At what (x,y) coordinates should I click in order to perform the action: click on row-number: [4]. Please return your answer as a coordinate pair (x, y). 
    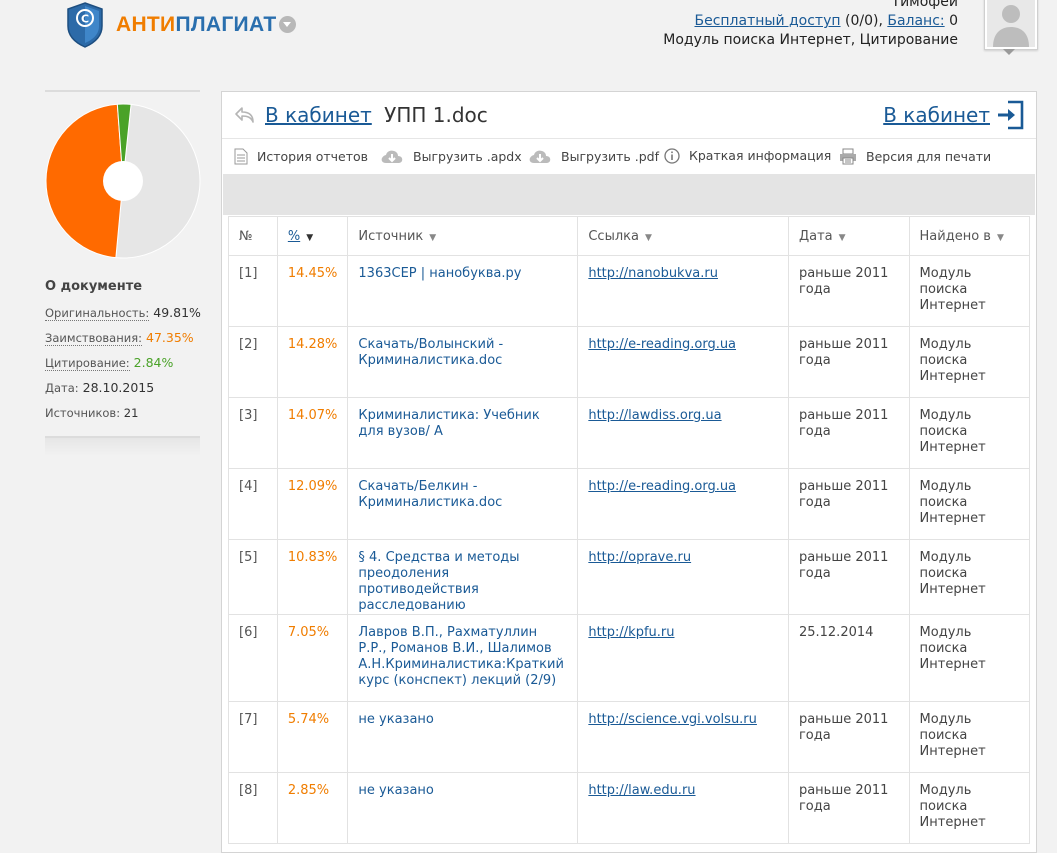
    Looking at the image, I should click on (248, 486).